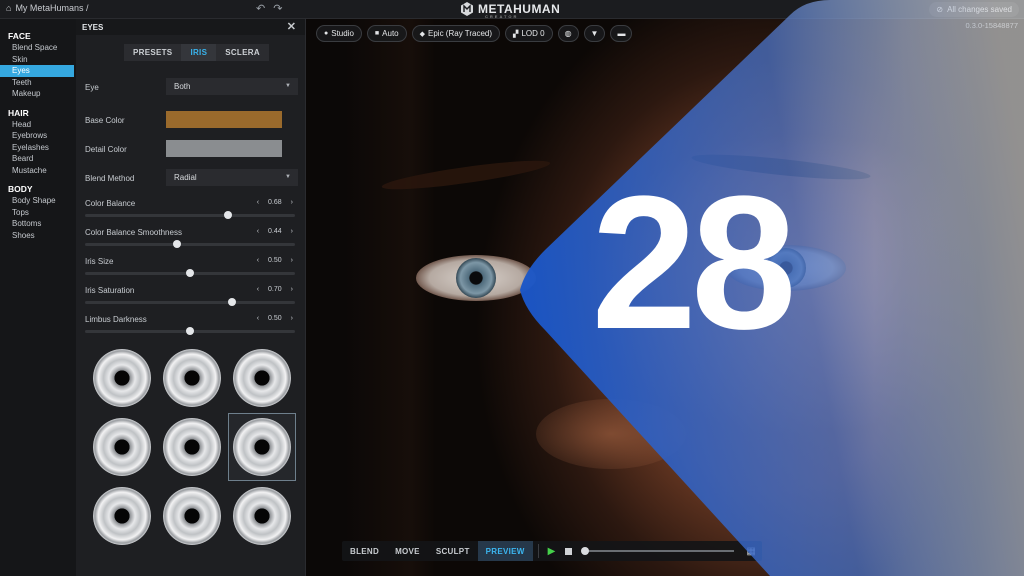 The image size is (1024, 576). What do you see at coordinates (291, 26) in the screenshot?
I see `close-icon: ✕` at bounding box center [291, 26].